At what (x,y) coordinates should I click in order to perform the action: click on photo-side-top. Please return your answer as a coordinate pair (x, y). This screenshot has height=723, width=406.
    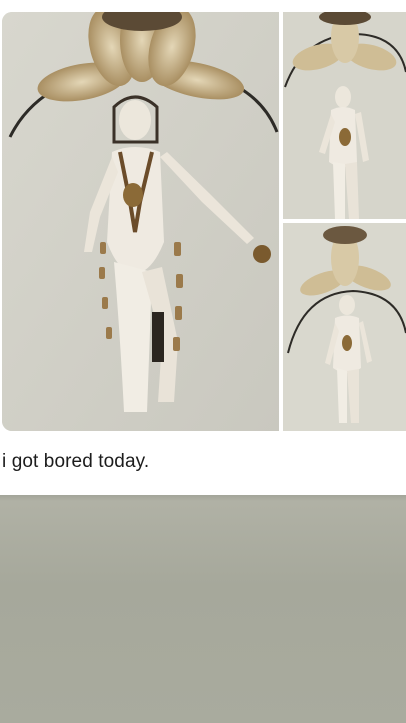
    Looking at the image, I should click on (344, 115).